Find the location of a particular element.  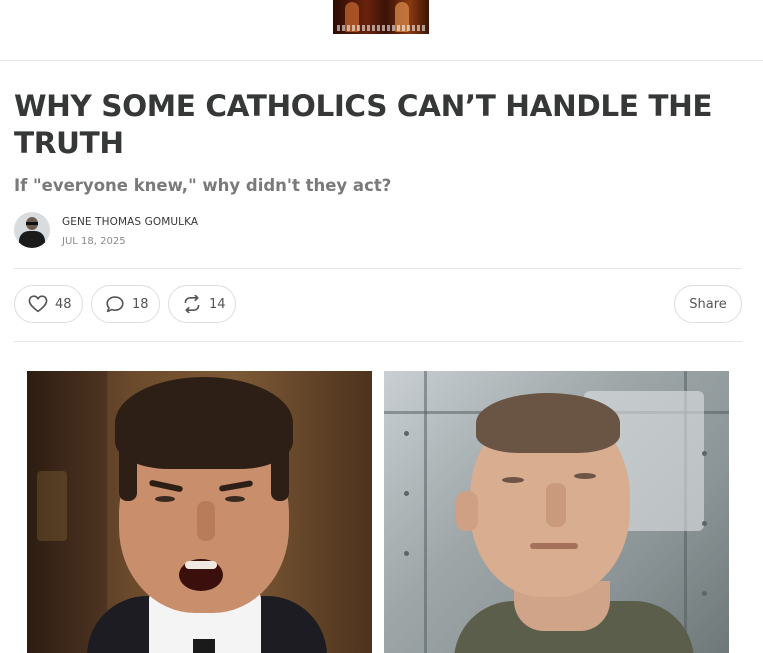

post-date: JUL 18, 2025 is located at coordinates (94, 241).